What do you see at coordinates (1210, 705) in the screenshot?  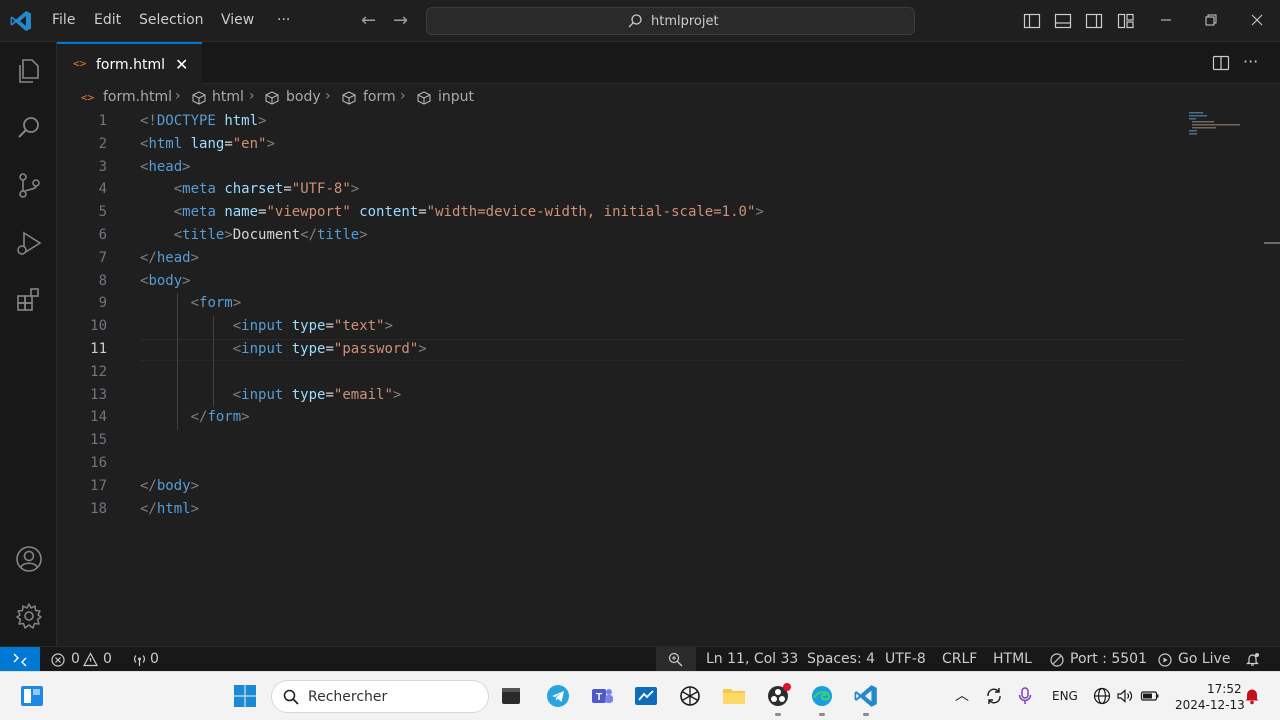 I see `clock-date: 2024-12-13` at bounding box center [1210, 705].